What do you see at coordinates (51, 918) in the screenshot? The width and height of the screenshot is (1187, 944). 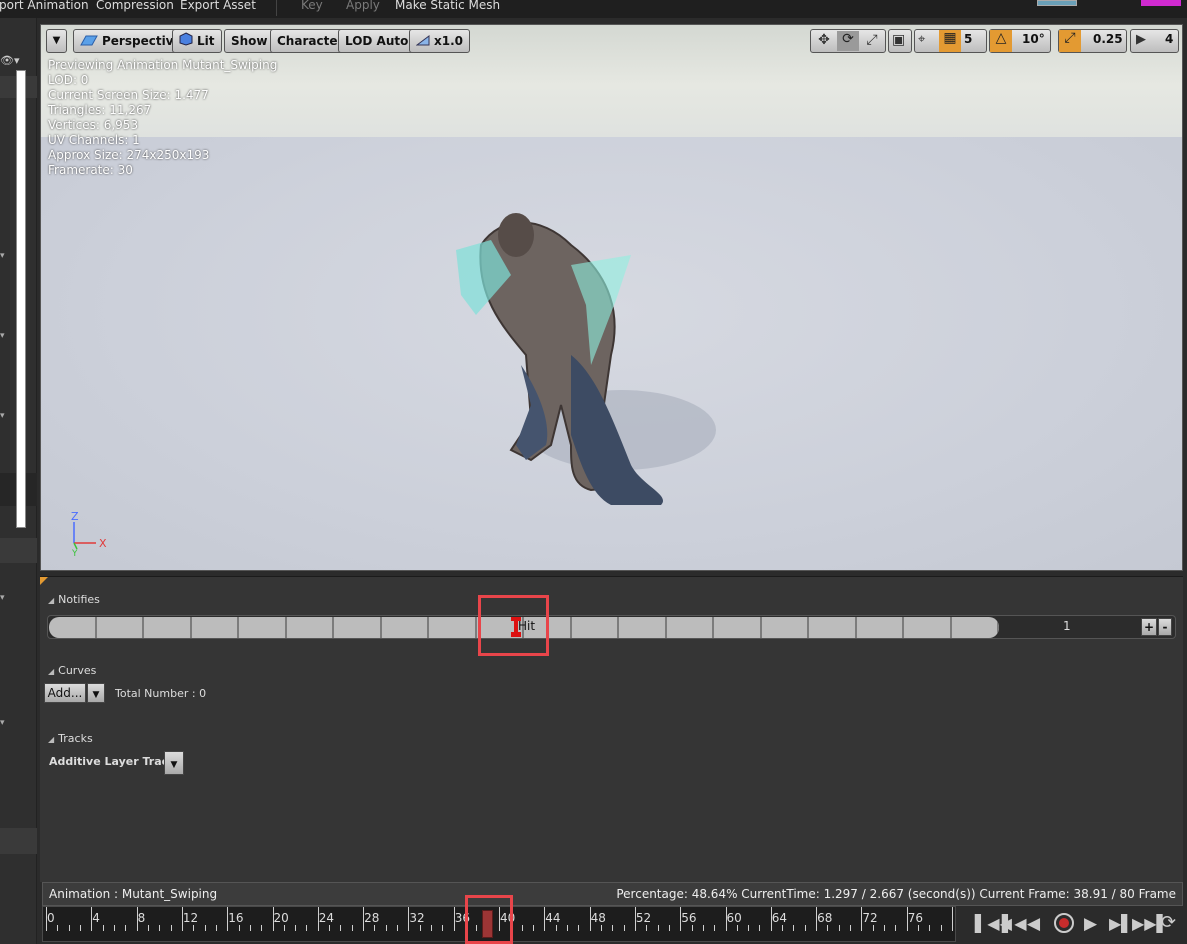 I see `frame-tick-label: 0` at bounding box center [51, 918].